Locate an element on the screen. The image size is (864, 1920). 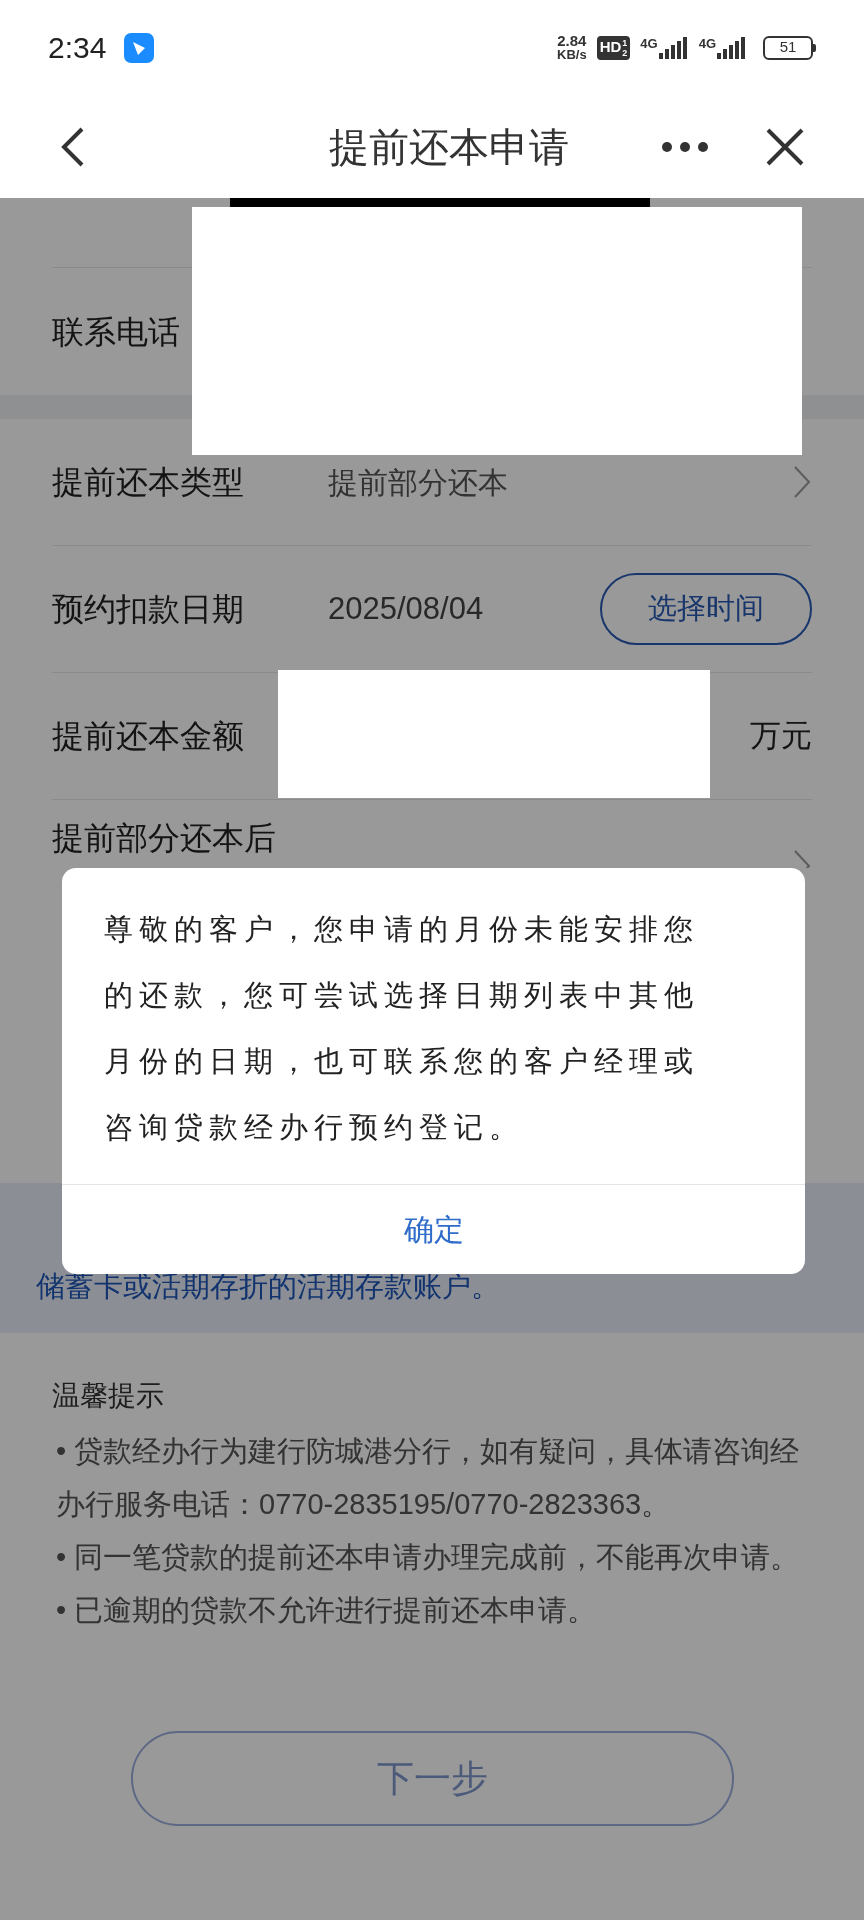
select-time-button: 选择时间 is located at coordinates (706, 609).